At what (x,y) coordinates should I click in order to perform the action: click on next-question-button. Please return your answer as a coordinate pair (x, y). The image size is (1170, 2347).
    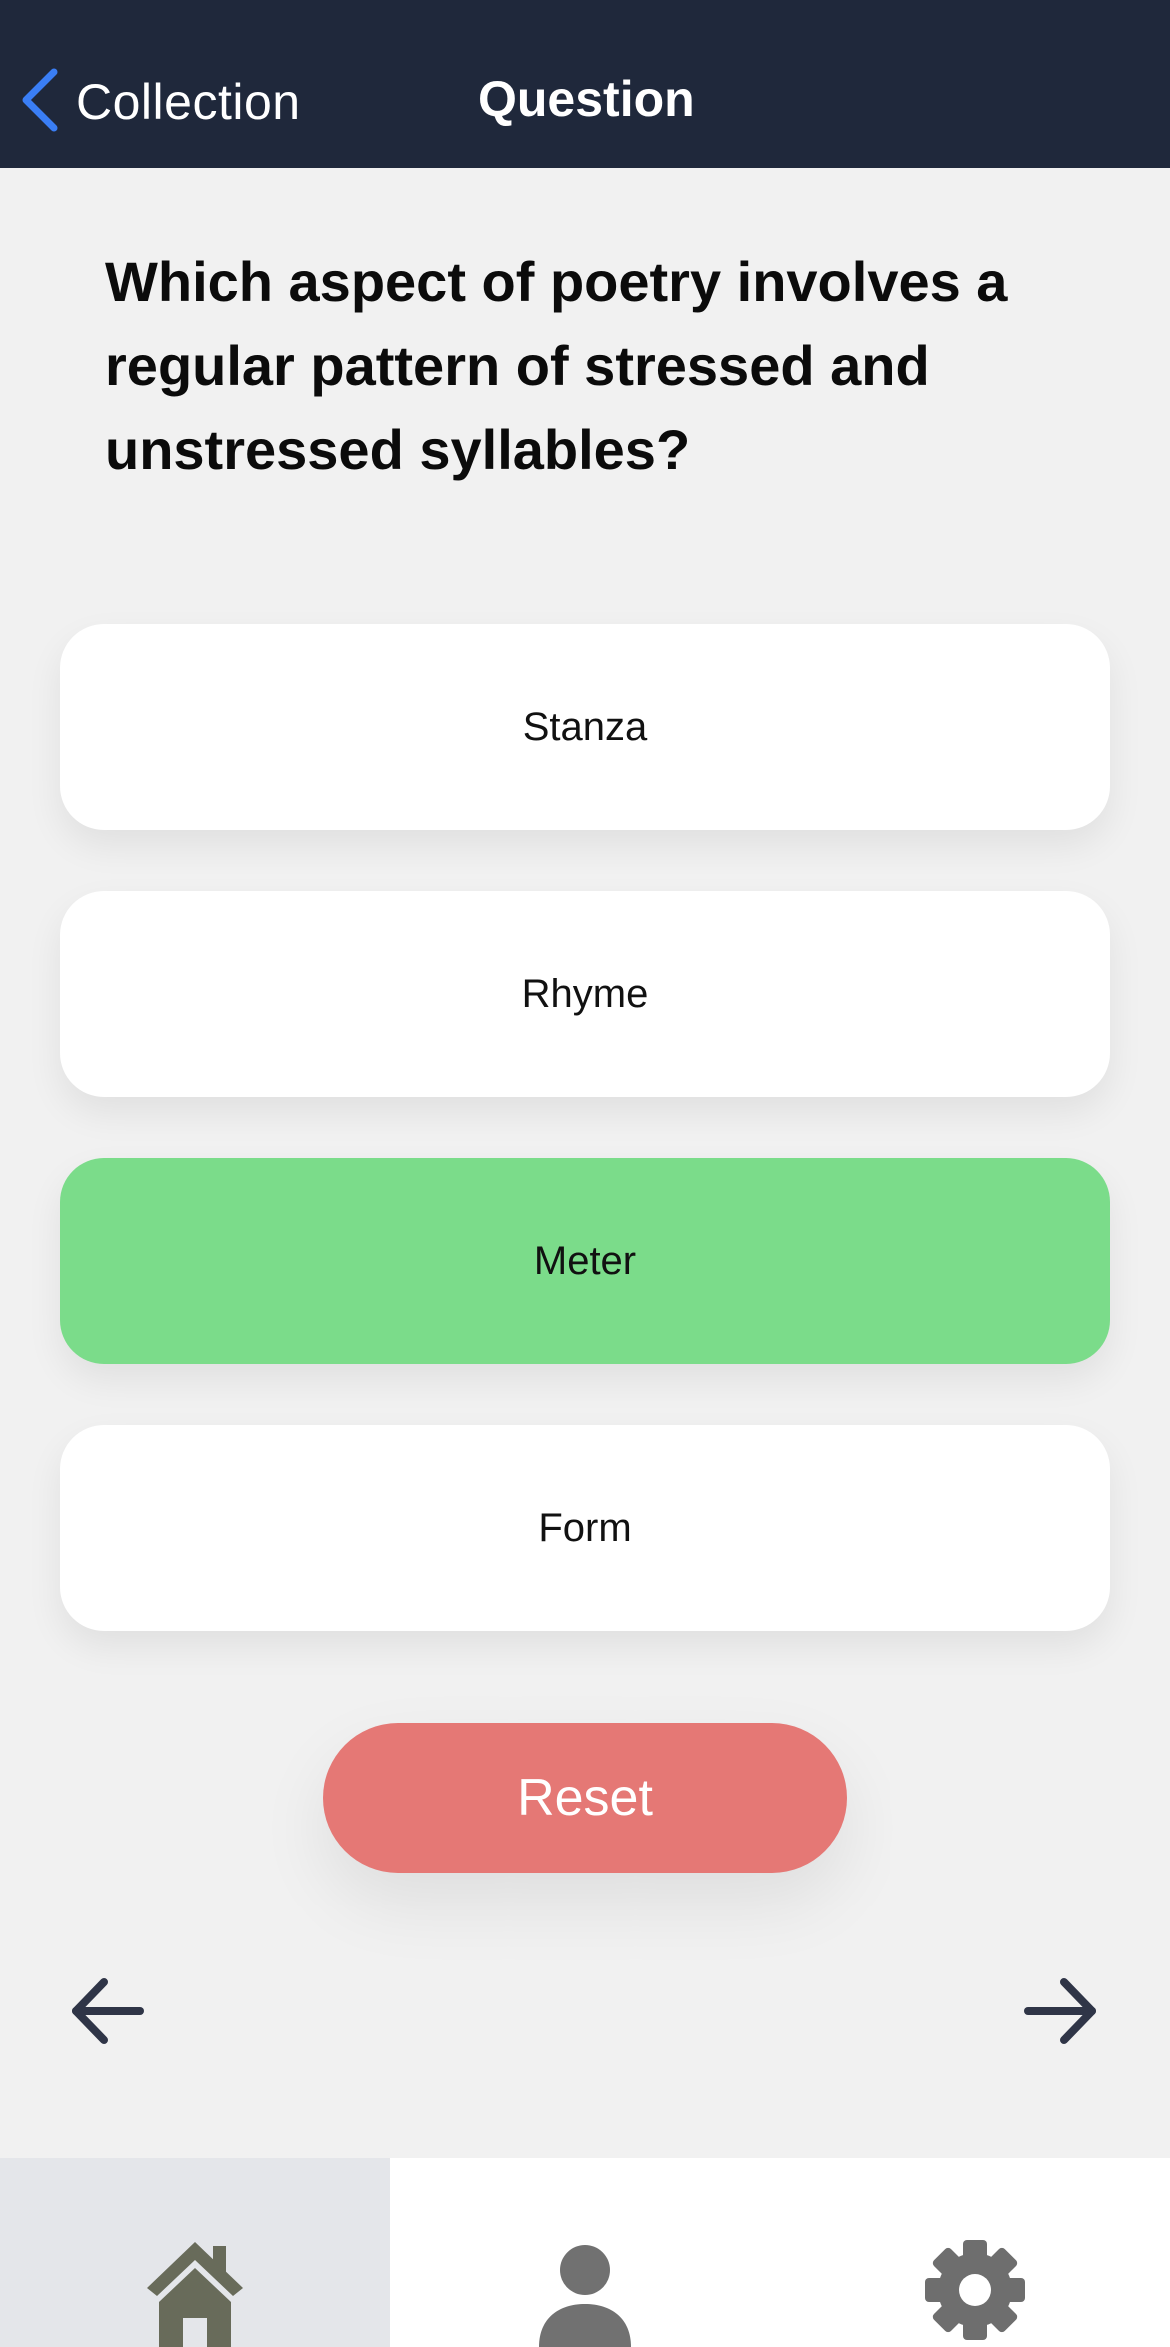
    Looking at the image, I should click on (1060, 2011).